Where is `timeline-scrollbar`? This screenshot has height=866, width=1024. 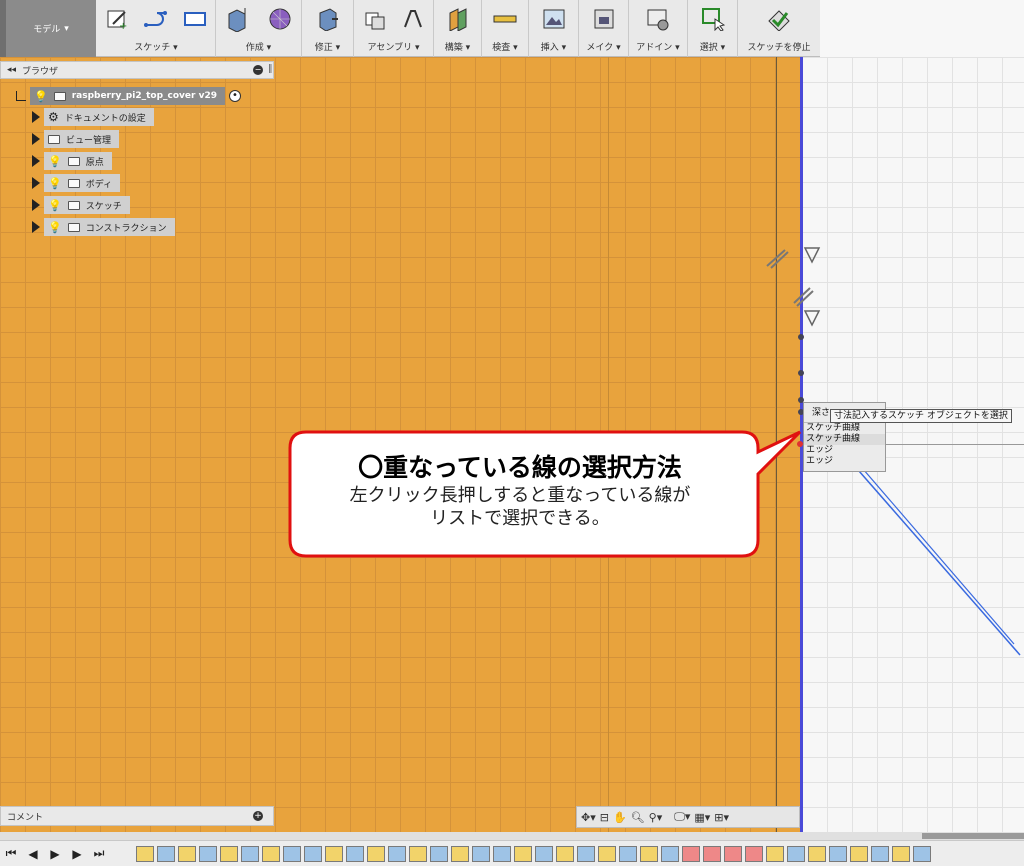 timeline-scrollbar is located at coordinates (512, 836).